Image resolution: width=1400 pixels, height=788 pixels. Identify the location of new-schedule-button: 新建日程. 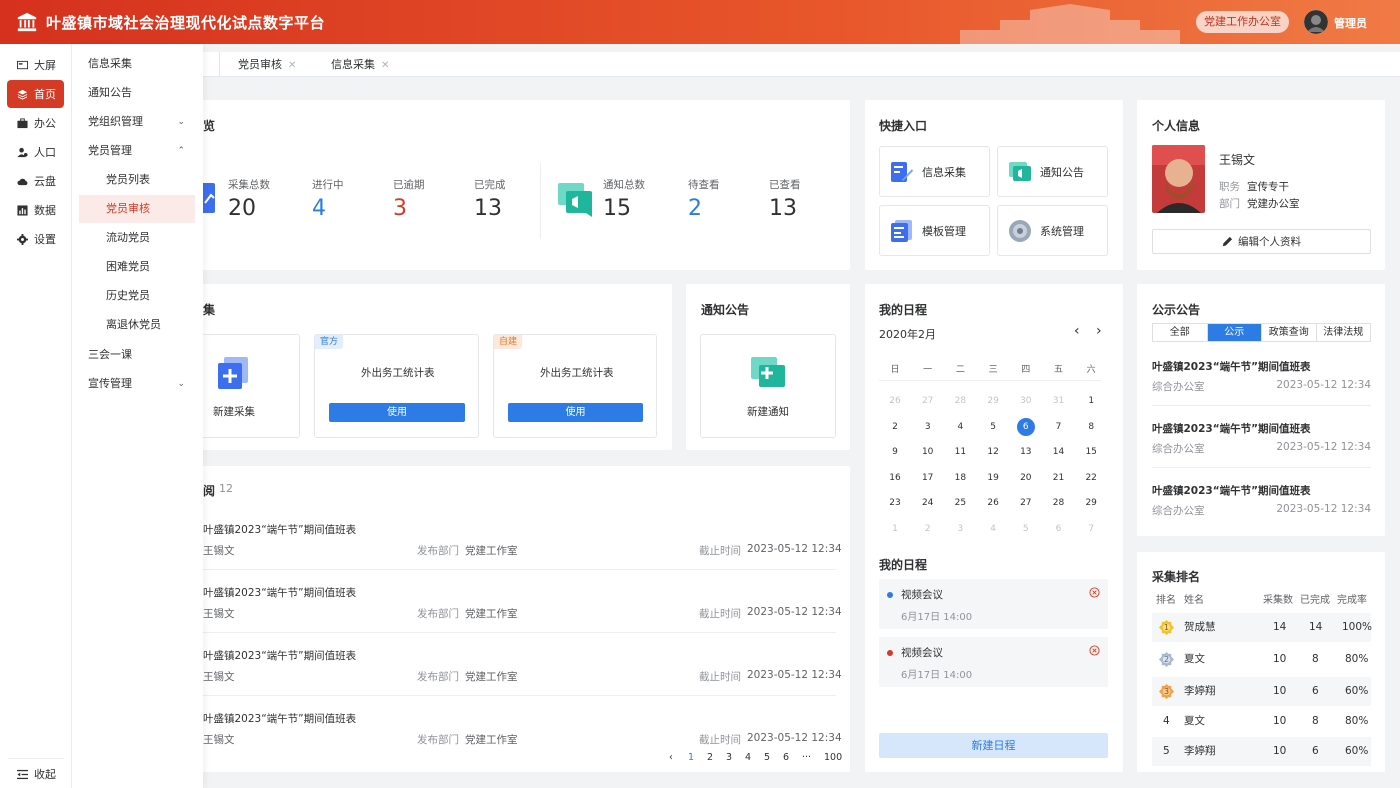
(993, 745).